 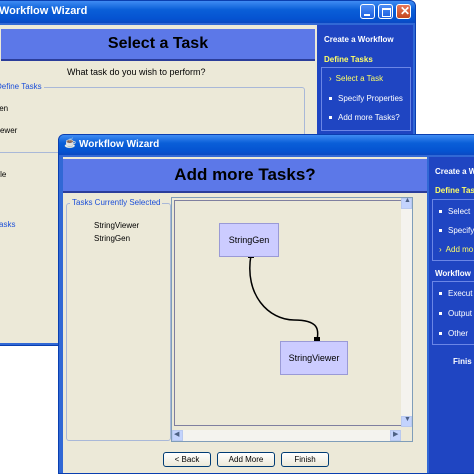 I want to click on front-steps-heading: Create a Workf, so click(x=454, y=171).